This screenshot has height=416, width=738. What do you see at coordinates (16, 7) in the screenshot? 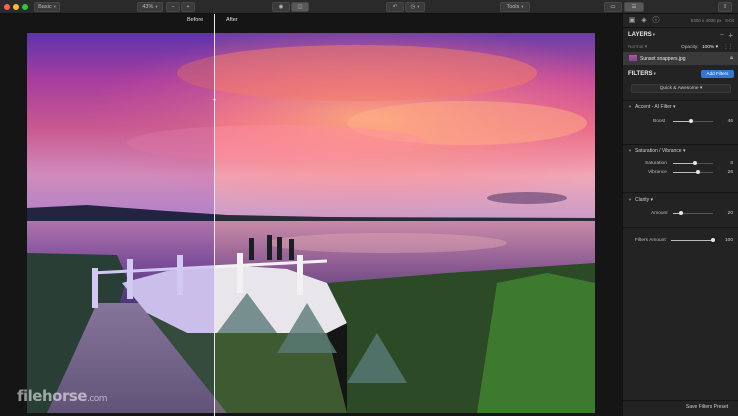
I see `minimize-window-button` at bounding box center [16, 7].